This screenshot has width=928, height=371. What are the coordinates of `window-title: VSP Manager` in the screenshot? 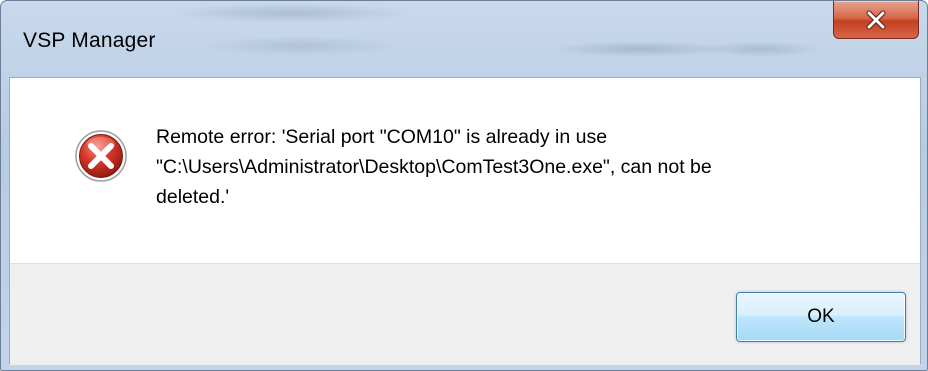 It's located at (89, 40).